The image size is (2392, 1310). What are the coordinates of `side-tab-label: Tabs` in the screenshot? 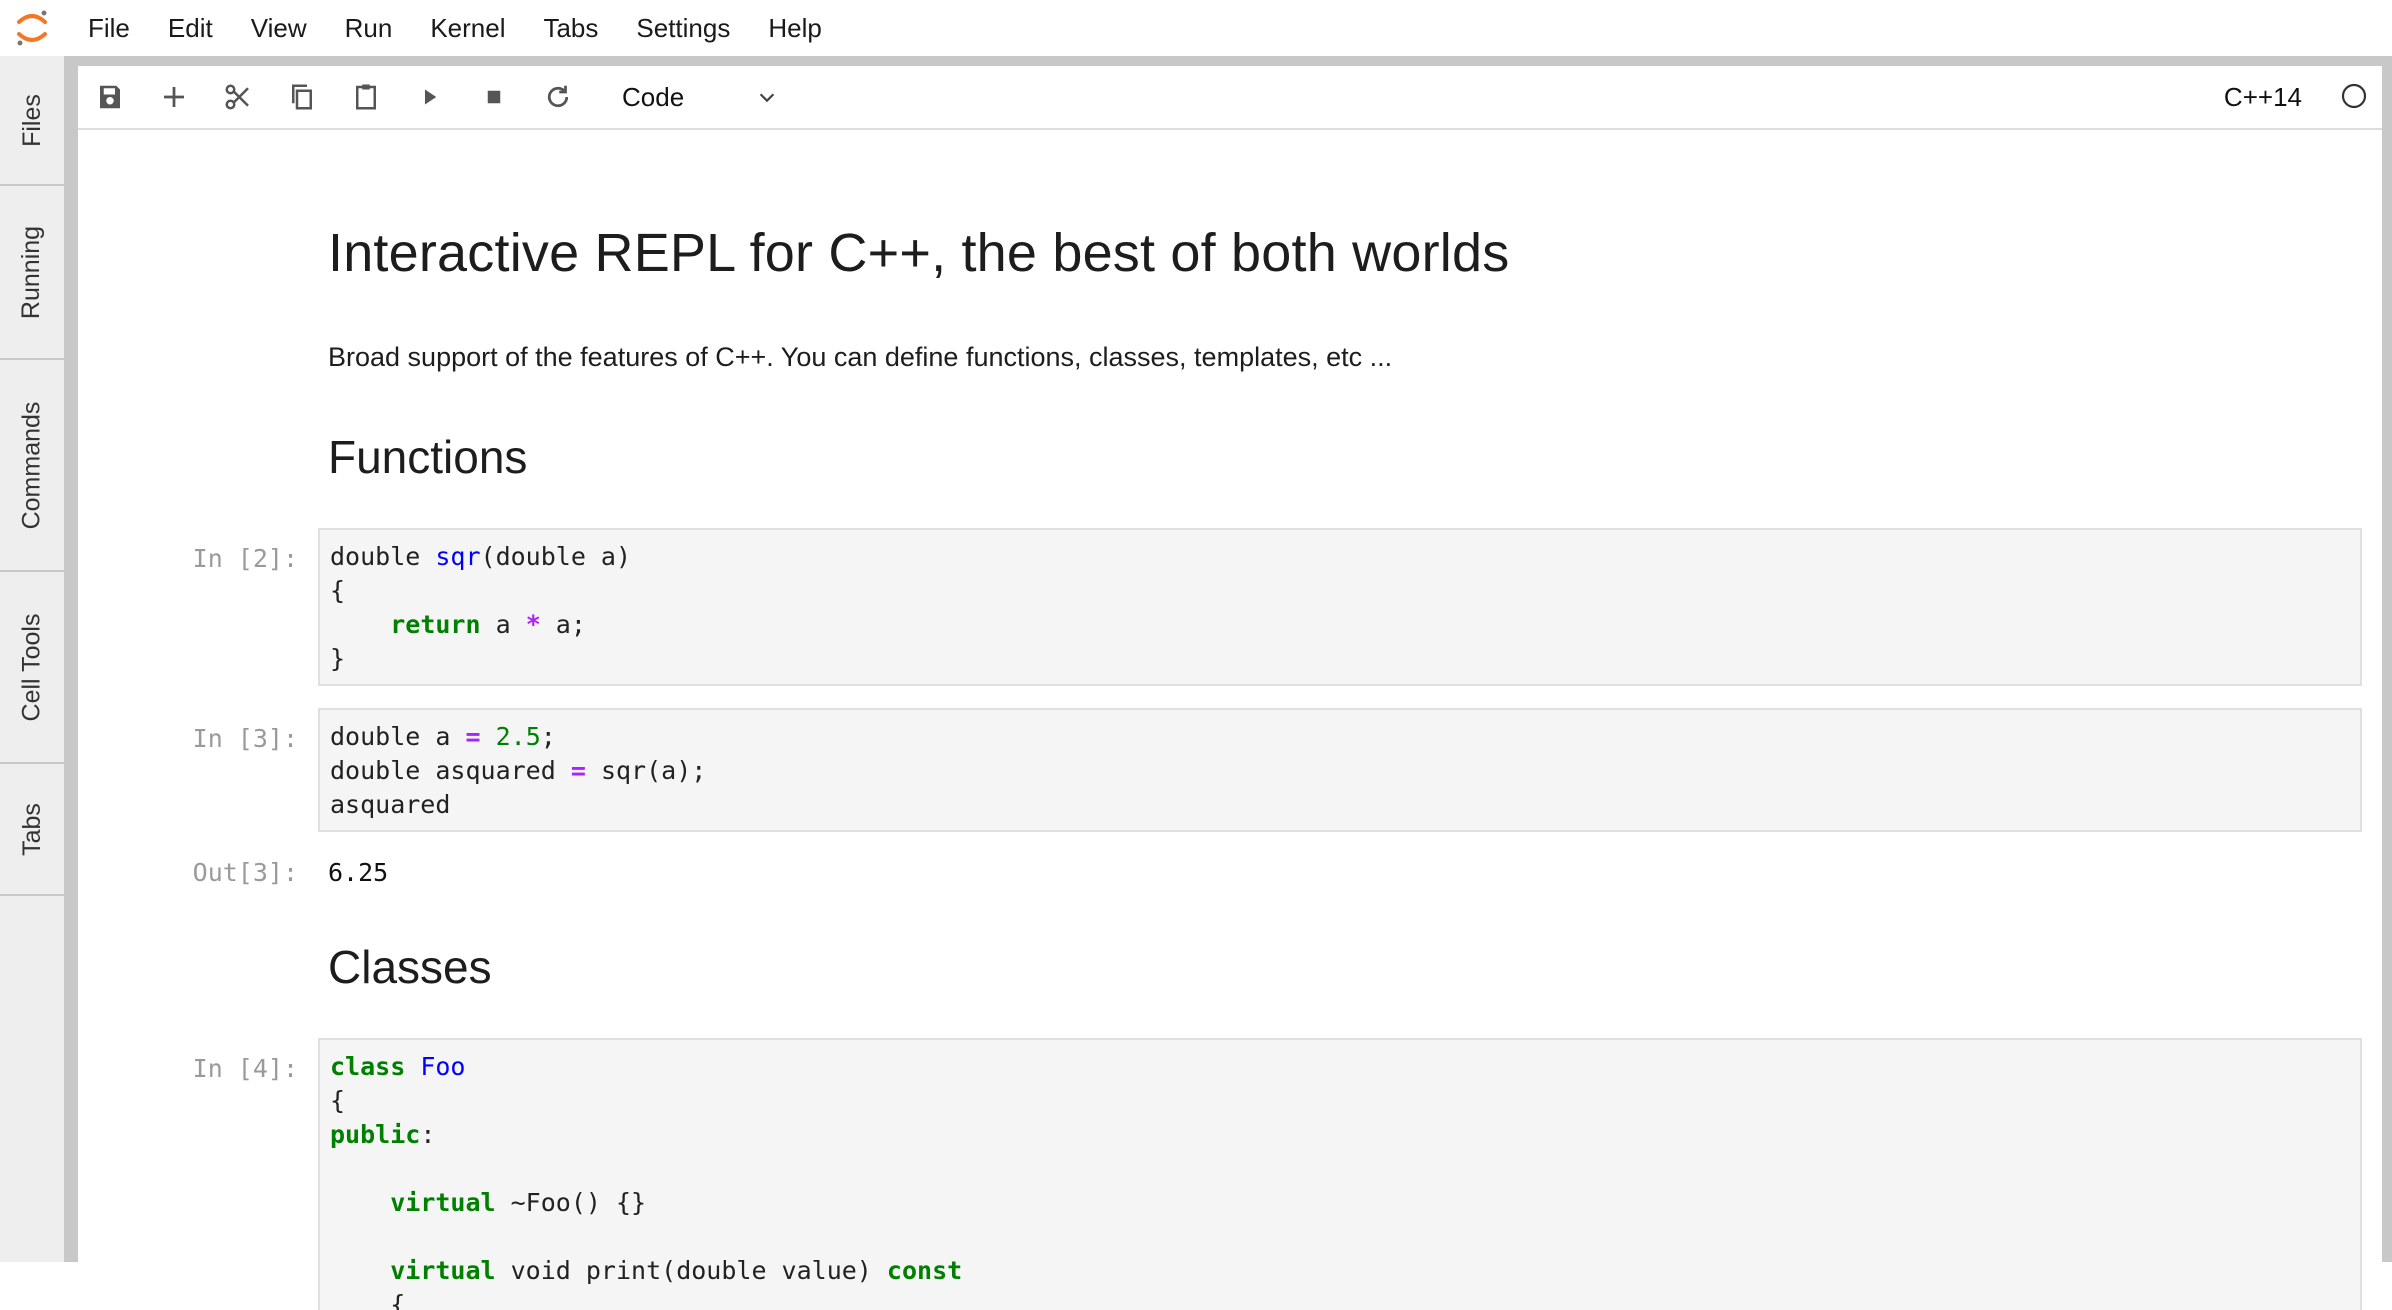 It's located at (31, 829).